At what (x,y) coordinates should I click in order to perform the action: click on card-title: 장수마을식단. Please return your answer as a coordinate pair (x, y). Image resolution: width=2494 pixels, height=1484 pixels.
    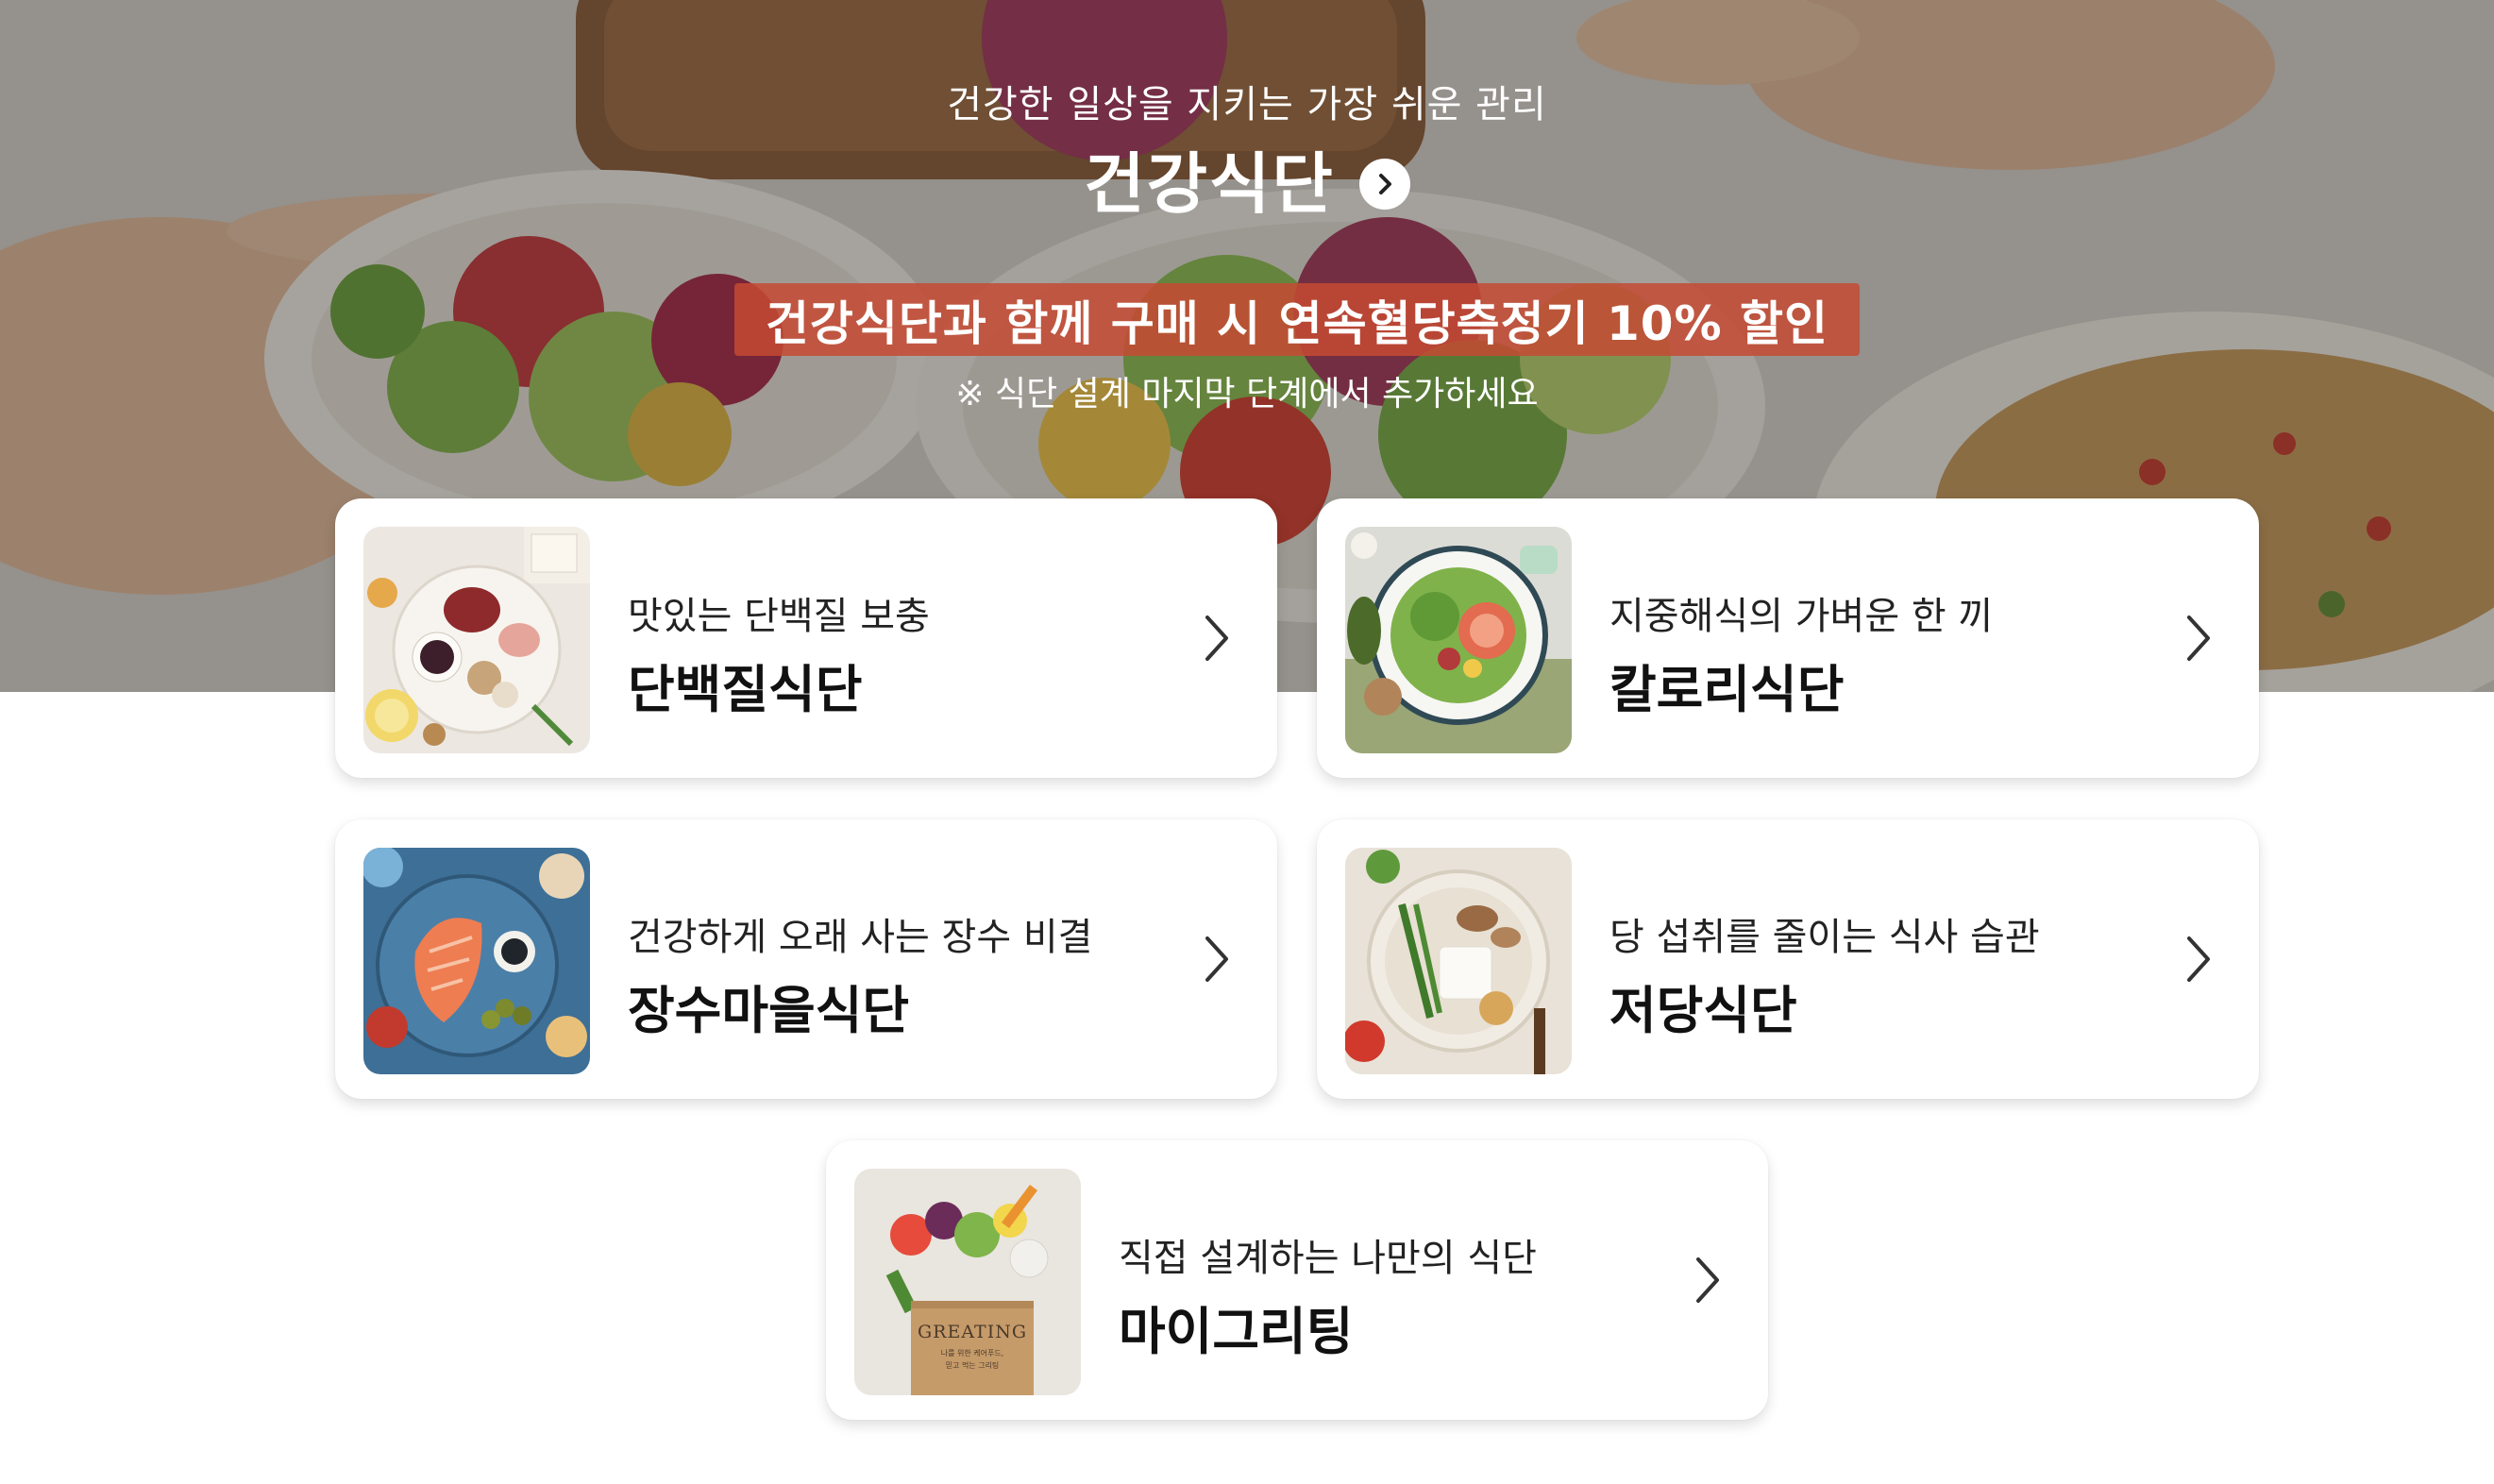
    Looking at the image, I should click on (769, 1011).